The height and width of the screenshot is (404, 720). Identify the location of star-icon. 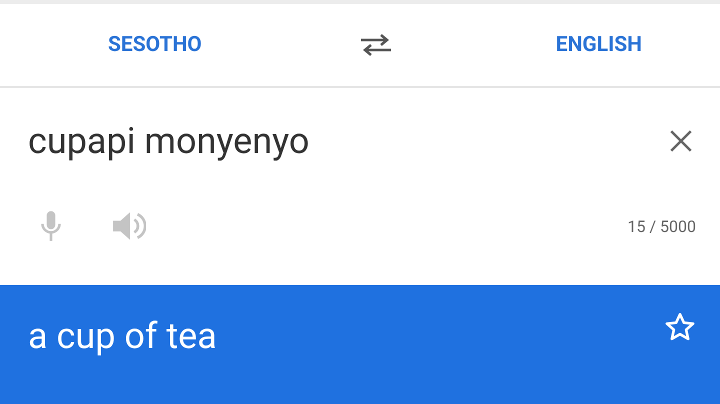
(680, 327).